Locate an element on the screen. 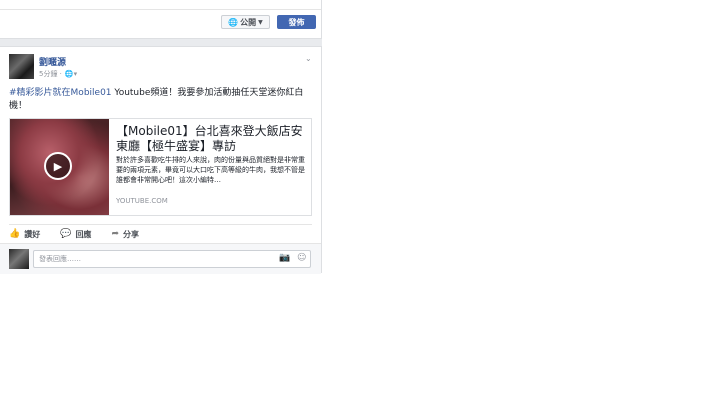  post-actions-bar: 👍 讚好 💬 回應 ➦ 分享 is located at coordinates (160, 233).